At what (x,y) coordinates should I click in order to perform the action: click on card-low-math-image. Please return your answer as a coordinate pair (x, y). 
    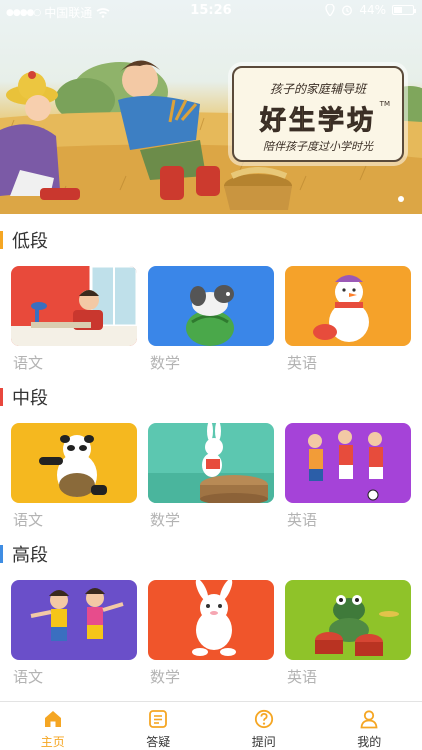
    Looking at the image, I should click on (211, 306).